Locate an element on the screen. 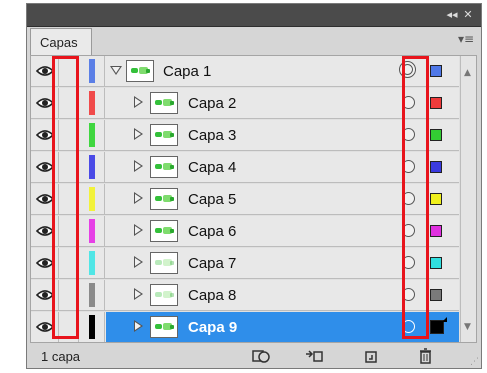 The height and width of the screenshot is (373, 487). layer-row: Capa 5 is located at coordinates (245, 199).